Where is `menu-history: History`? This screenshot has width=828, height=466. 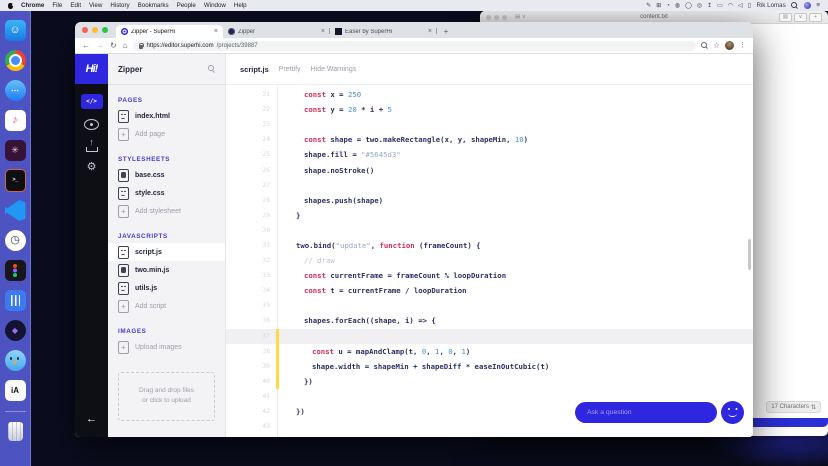
menu-history: History is located at coordinates (119, 5).